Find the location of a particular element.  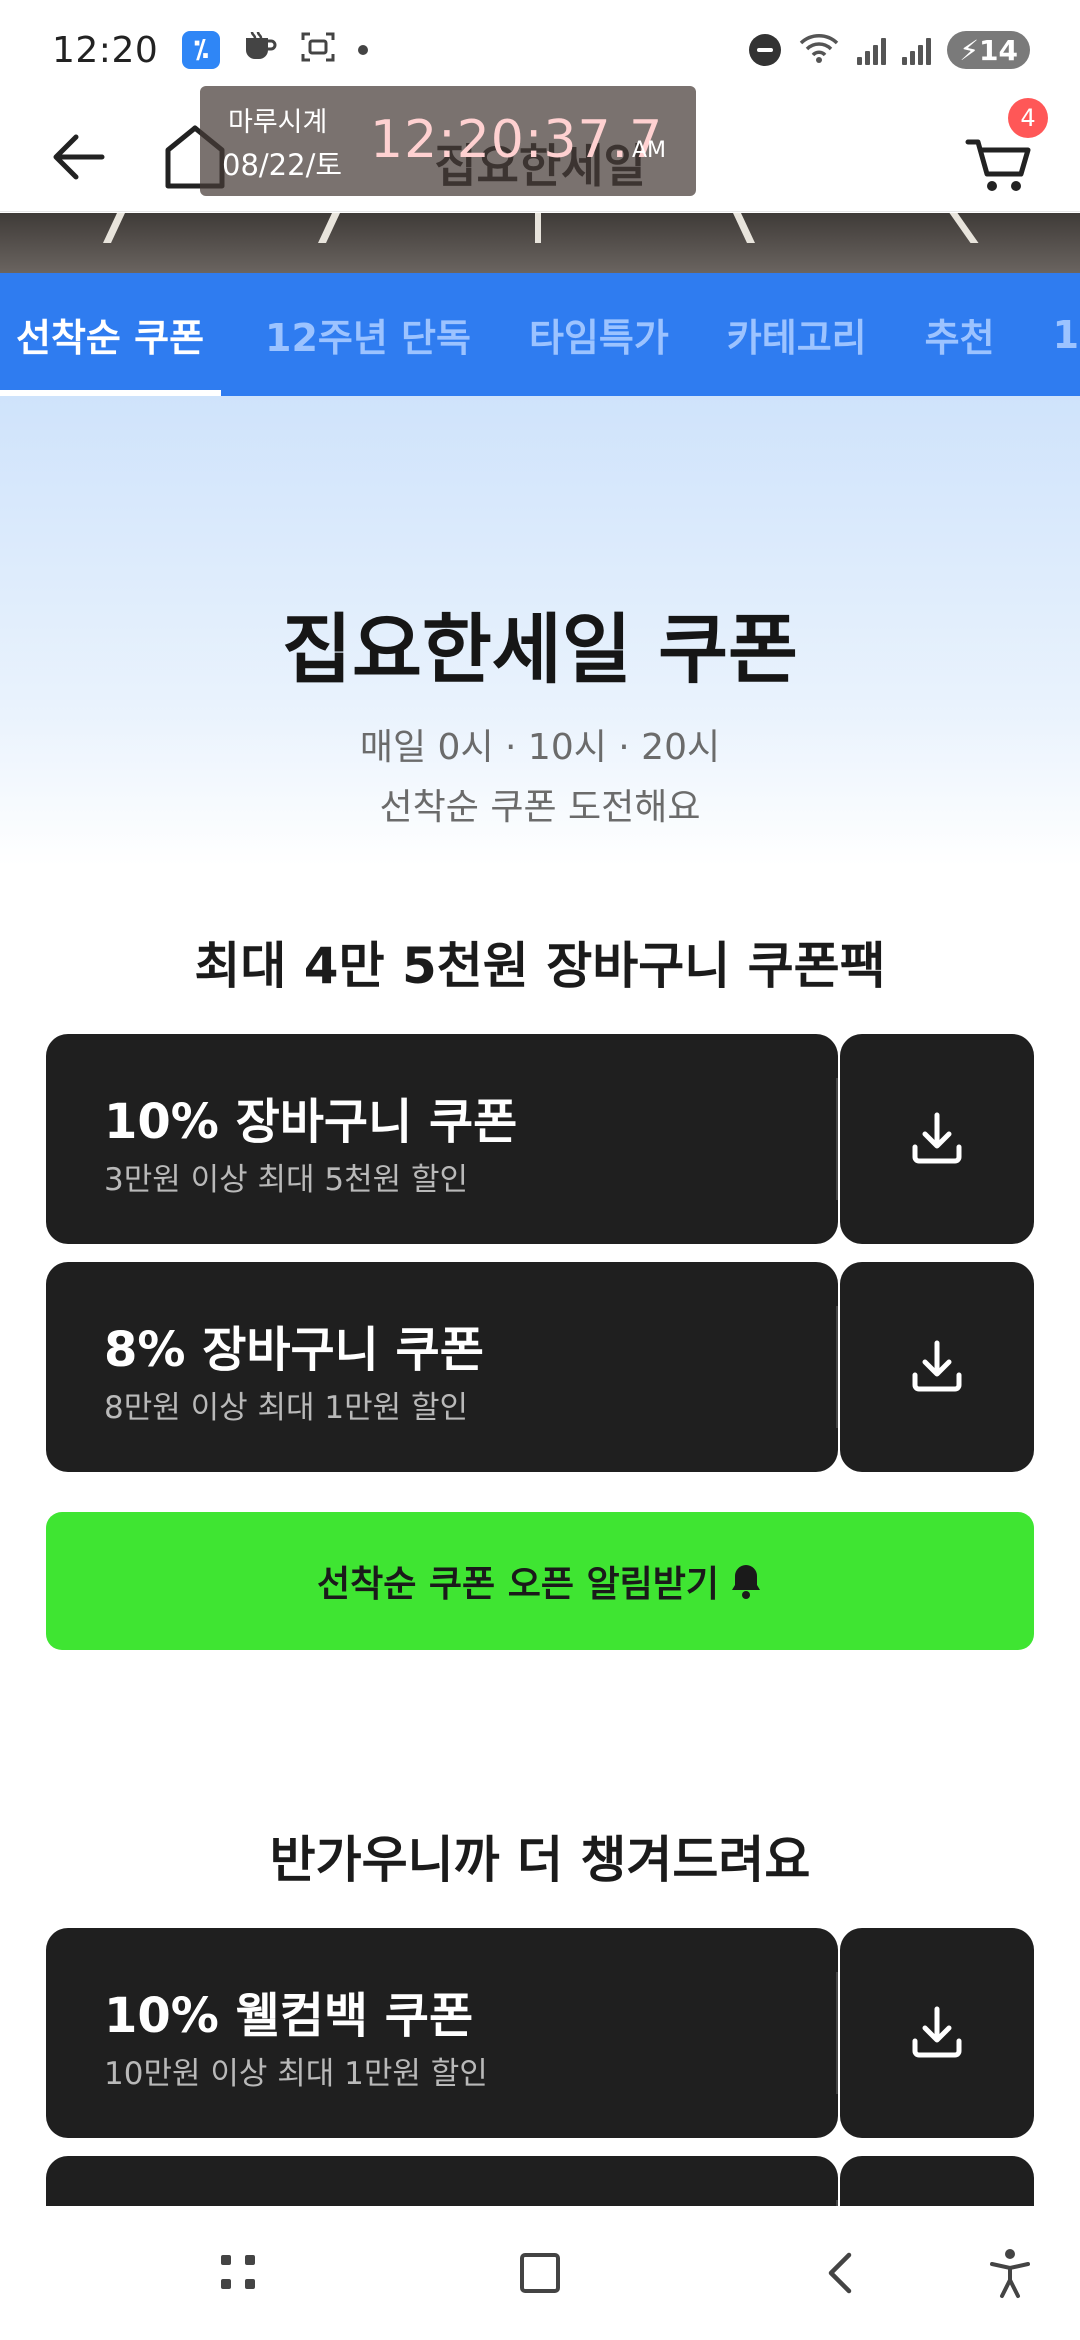

coupon-card: 10% 장바구니 쿠폰 3만원 이상 최대 5천원 할인 is located at coordinates (540, 1139).